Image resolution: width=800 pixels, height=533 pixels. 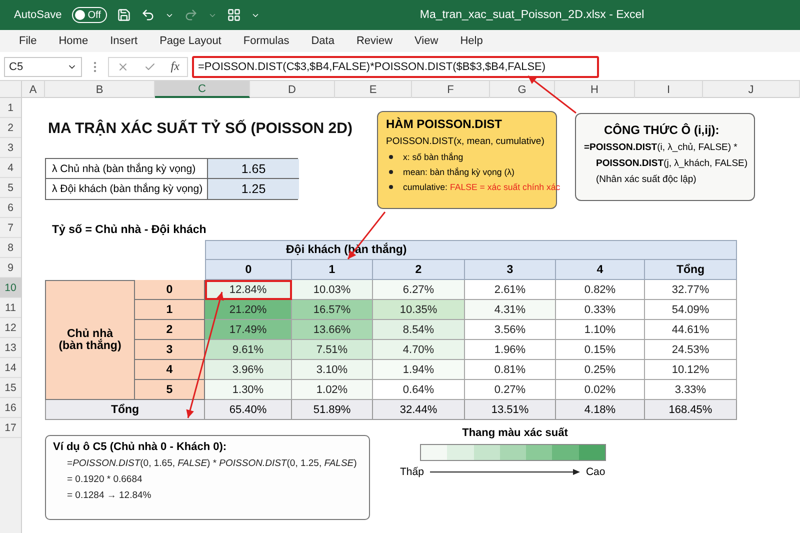 I want to click on table-cell: 168.45%, so click(x=691, y=410).